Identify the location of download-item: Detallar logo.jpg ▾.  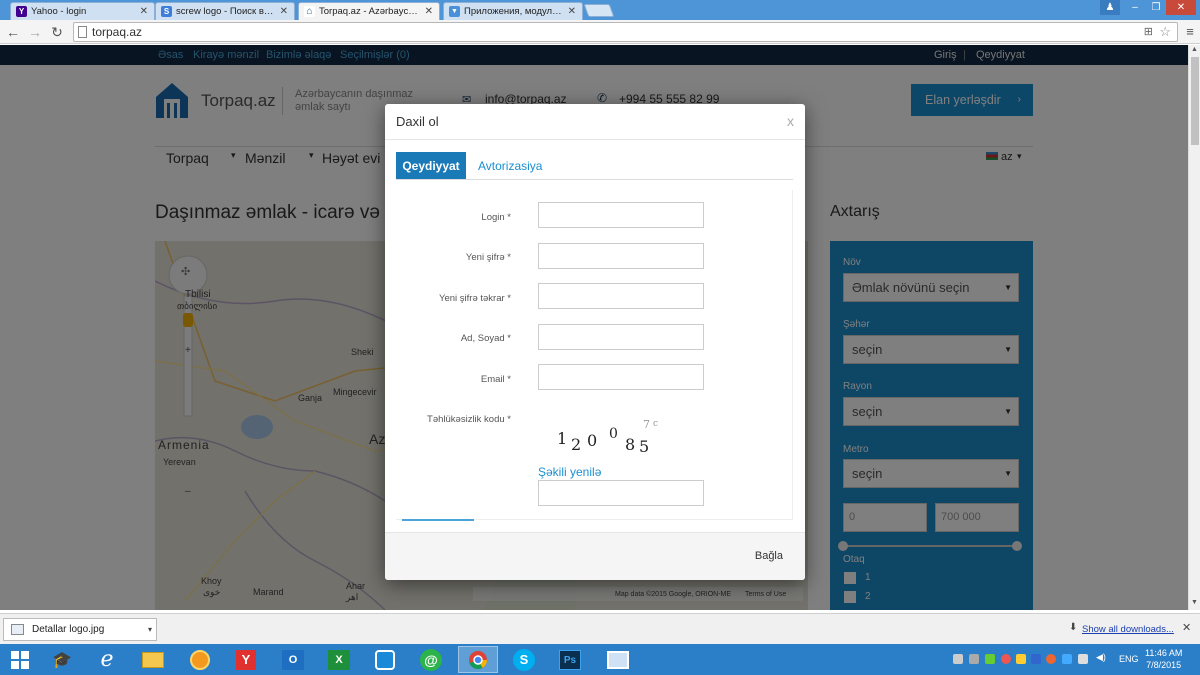
(80, 629).